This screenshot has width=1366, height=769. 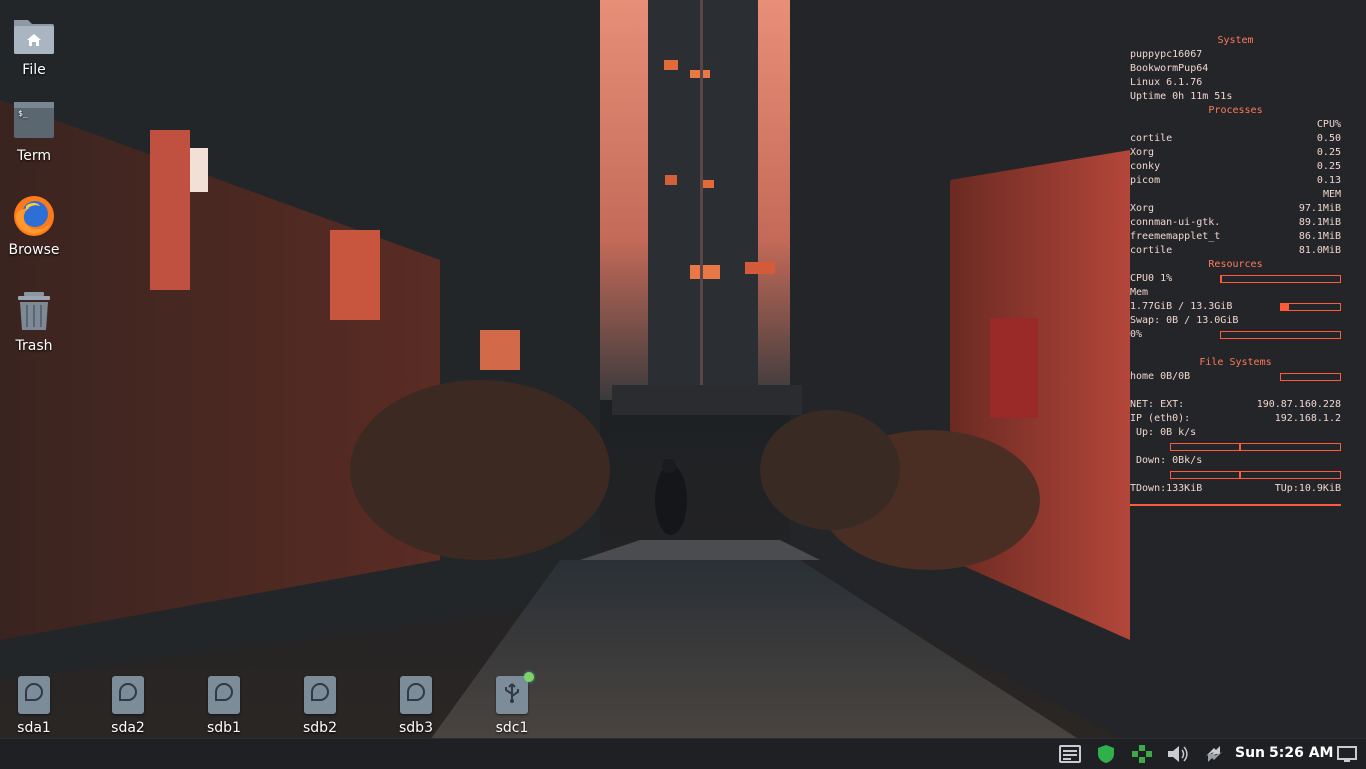 What do you see at coordinates (529, 677) in the screenshot?
I see `mounted-indicator` at bounding box center [529, 677].